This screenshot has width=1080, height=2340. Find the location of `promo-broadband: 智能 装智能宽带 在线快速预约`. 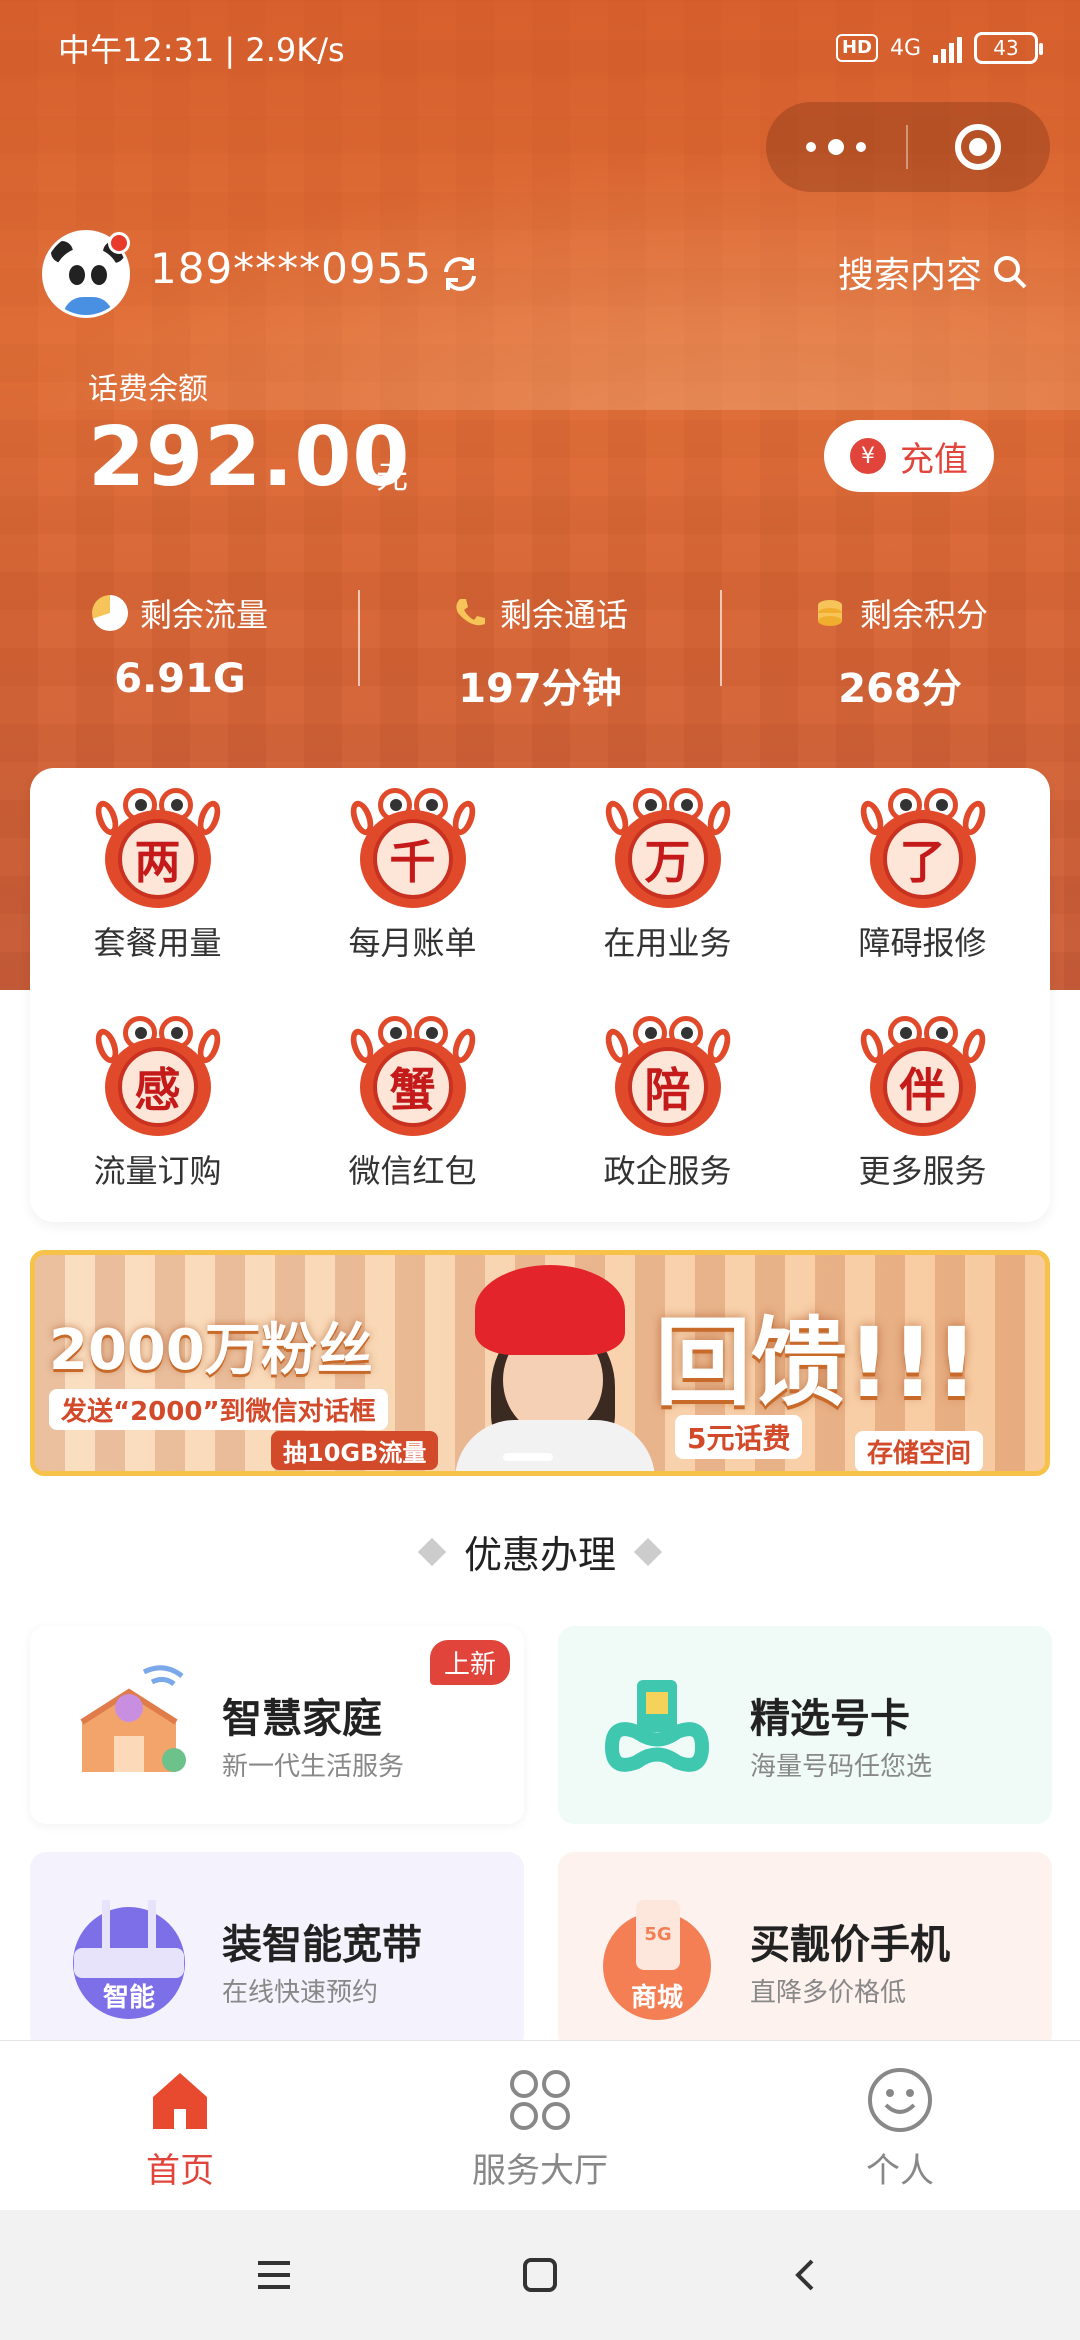

promo-broadband: 智能 装智能宽带 在线快速预约 is located at coordinates (277, 1951).